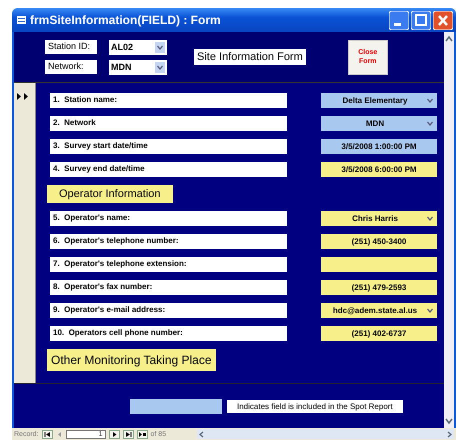 Image resolution: width=464 pixels, height=440 pixels. Describe the element at coordinates (168, 123) in the screenshot. I see `field-label: 2. Network` at that location.